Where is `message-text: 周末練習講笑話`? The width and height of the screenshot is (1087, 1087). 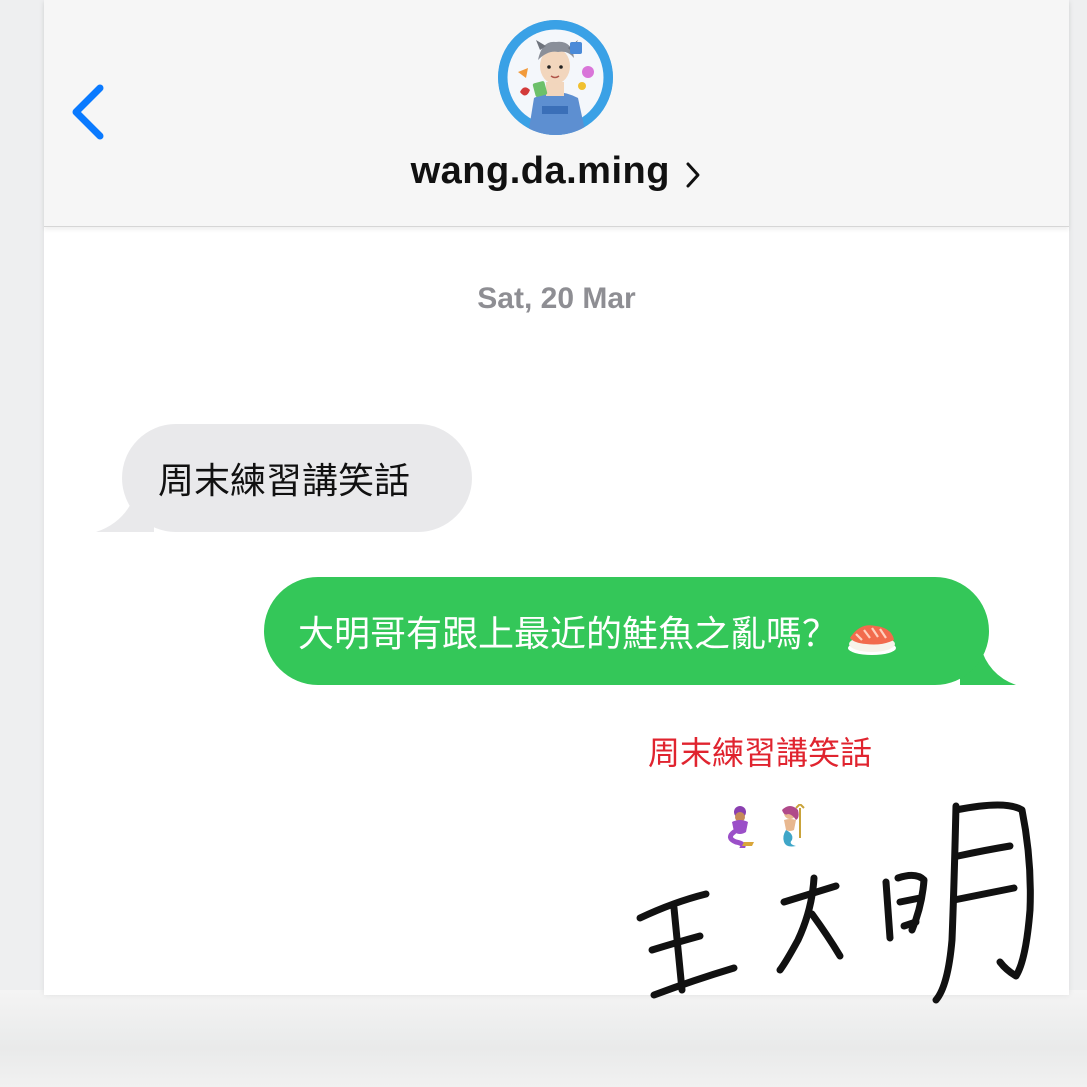
message-text: 周末練習講笑話 is located at coordinates (284, 481).